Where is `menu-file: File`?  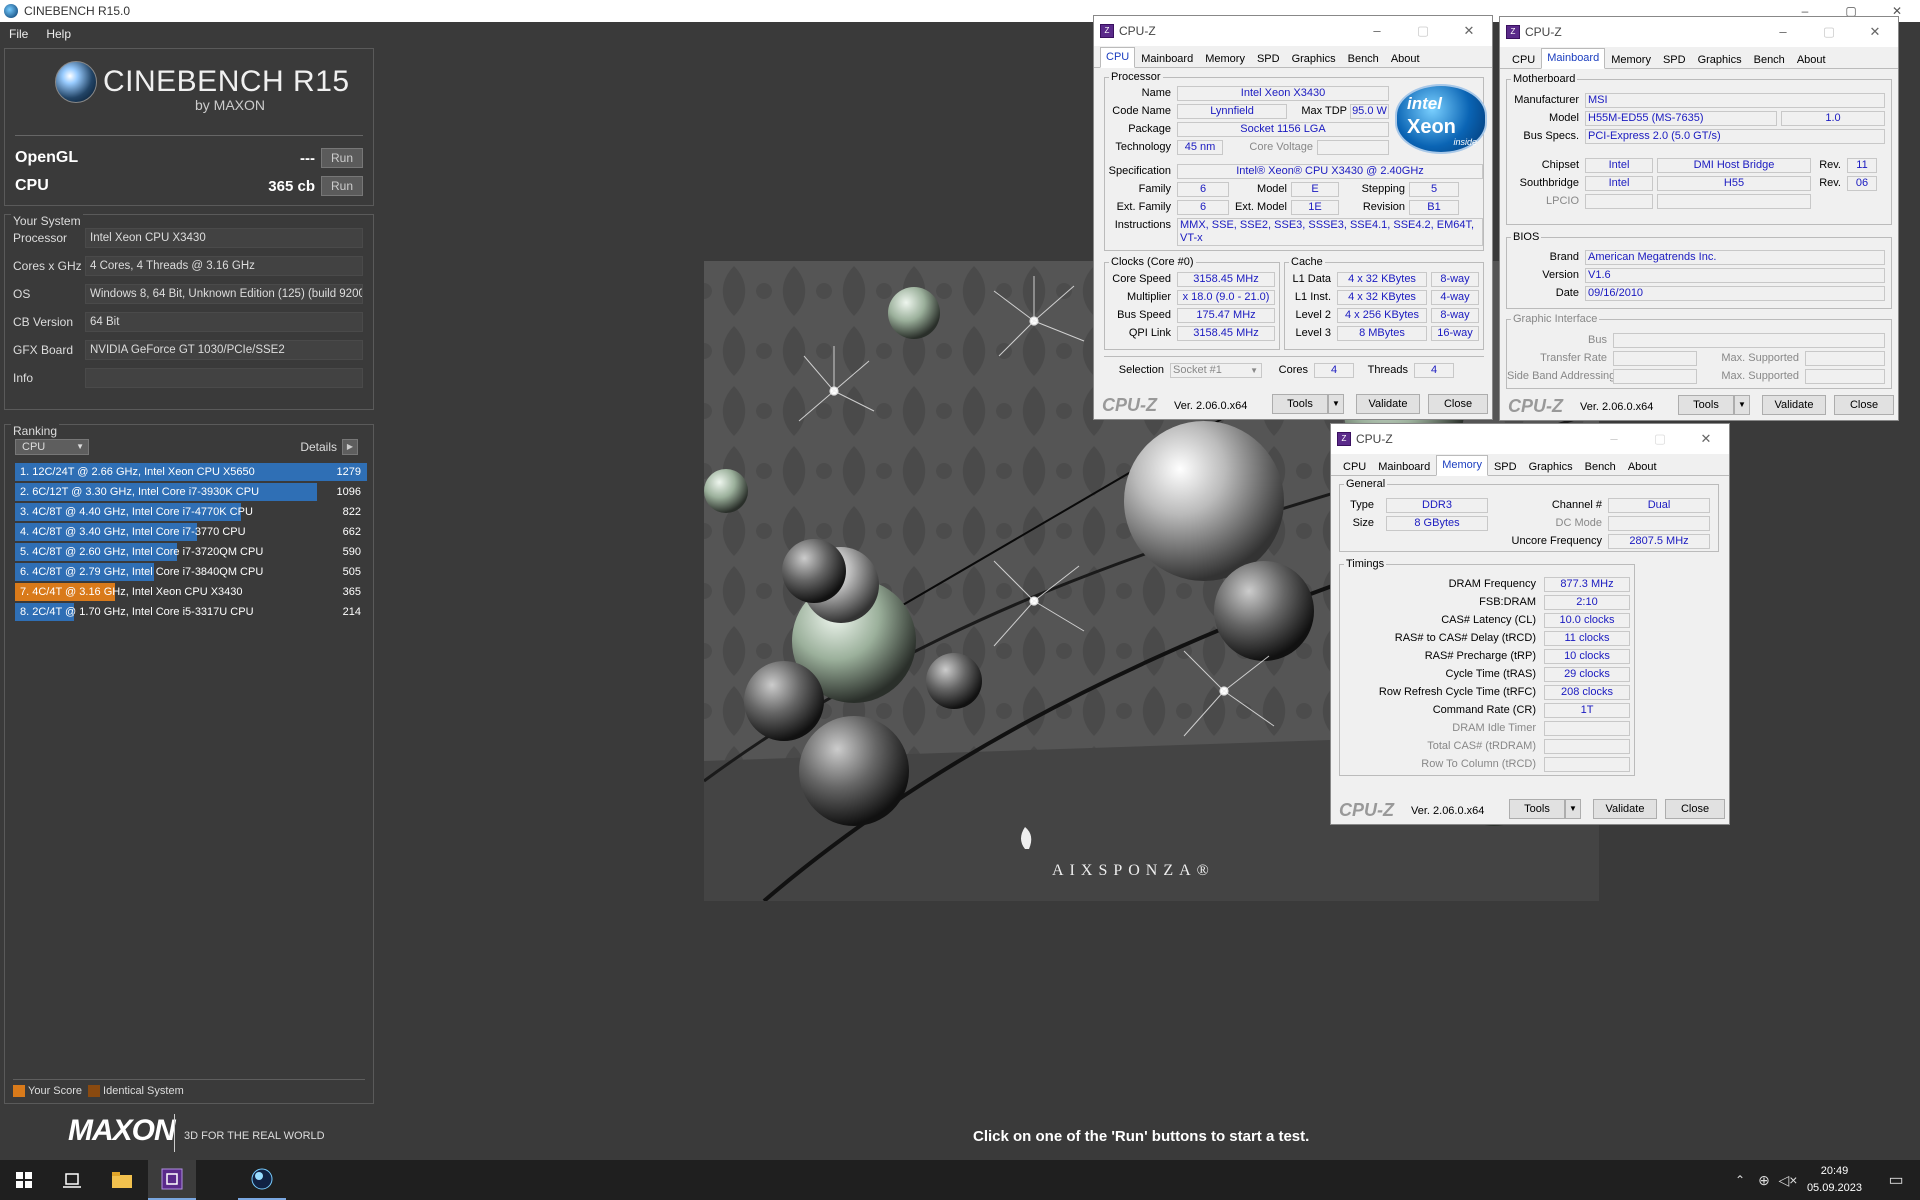
menu-file: File is located at coordinates (18, 34).